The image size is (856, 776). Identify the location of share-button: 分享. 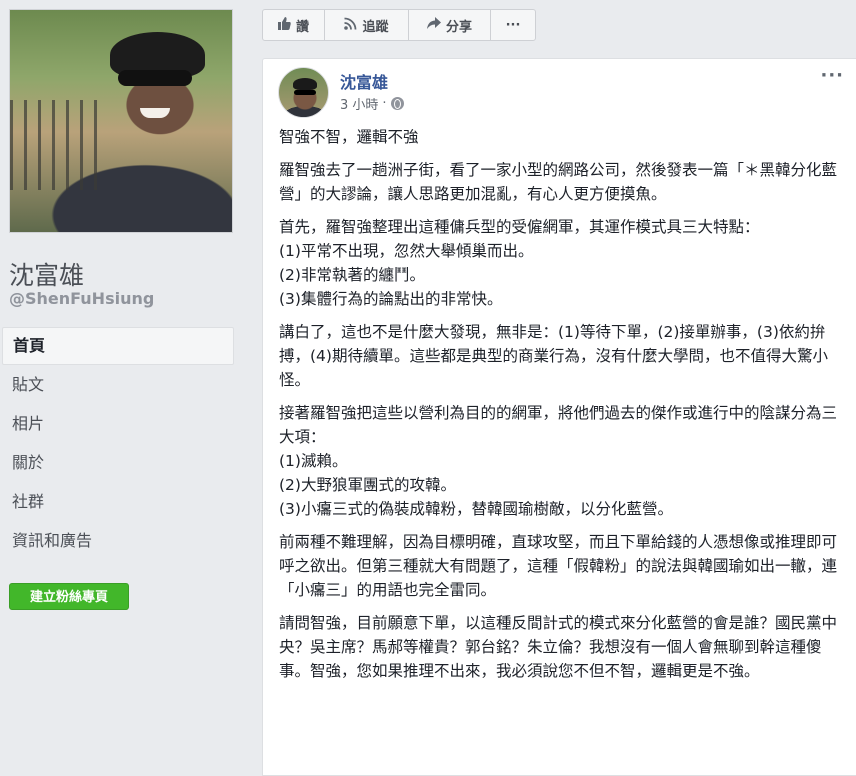
(450, 25).